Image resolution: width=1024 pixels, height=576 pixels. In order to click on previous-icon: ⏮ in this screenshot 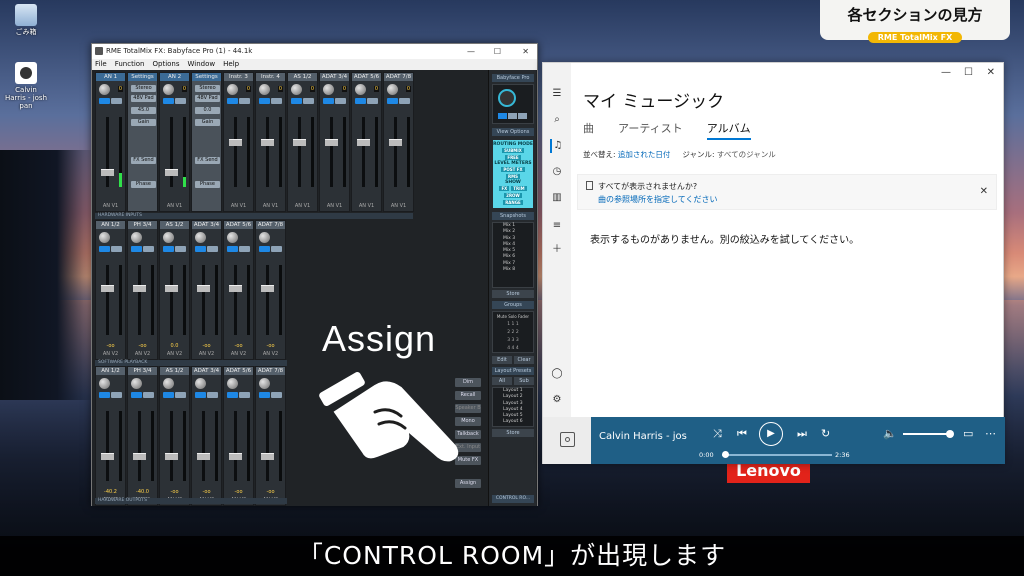, I will do `click(742, 434)`.